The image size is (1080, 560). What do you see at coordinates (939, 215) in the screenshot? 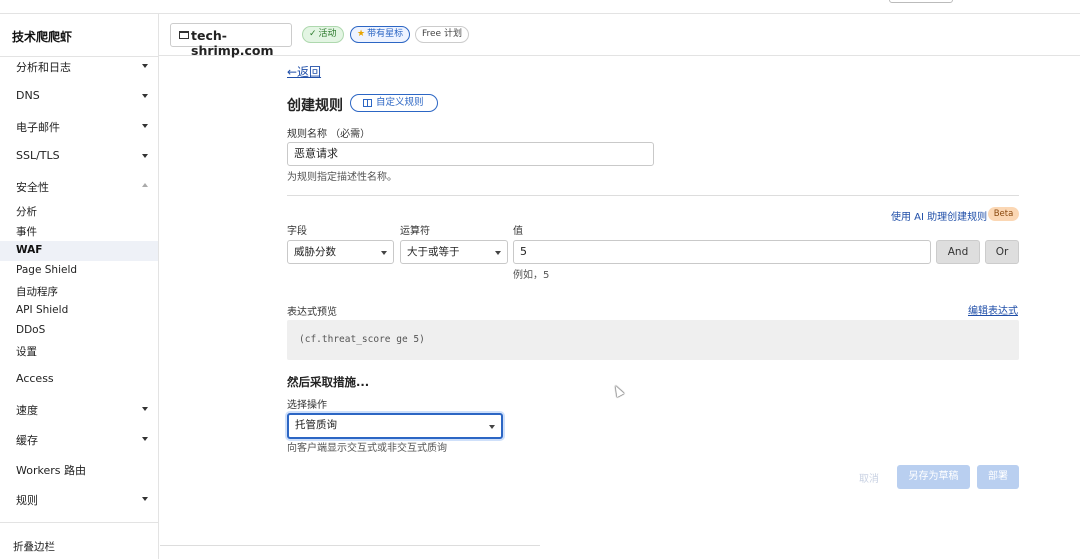
I see `ai-assistant-link: 使用 AI 助理创建规则` at bounding box center [939, 215].